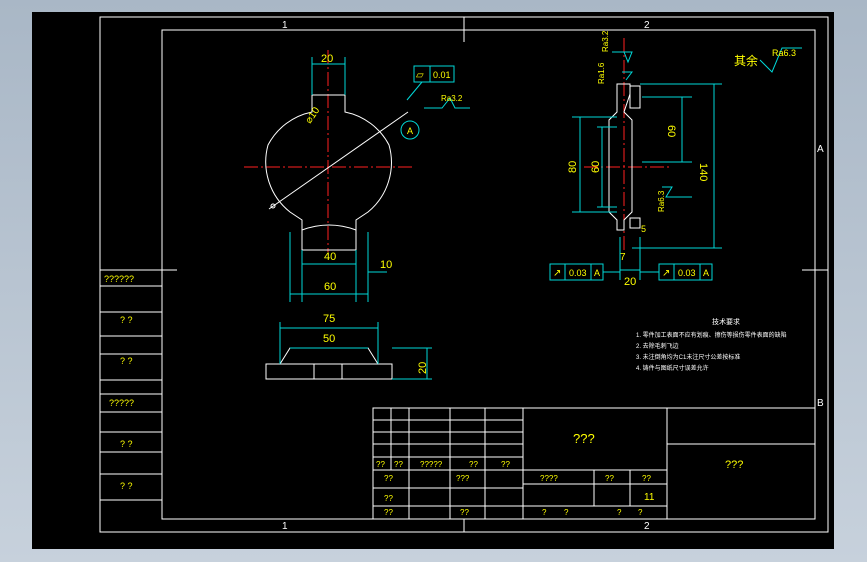 The image size is (867, 562). I want to click on drawing-name: ???, so click(584, 438).